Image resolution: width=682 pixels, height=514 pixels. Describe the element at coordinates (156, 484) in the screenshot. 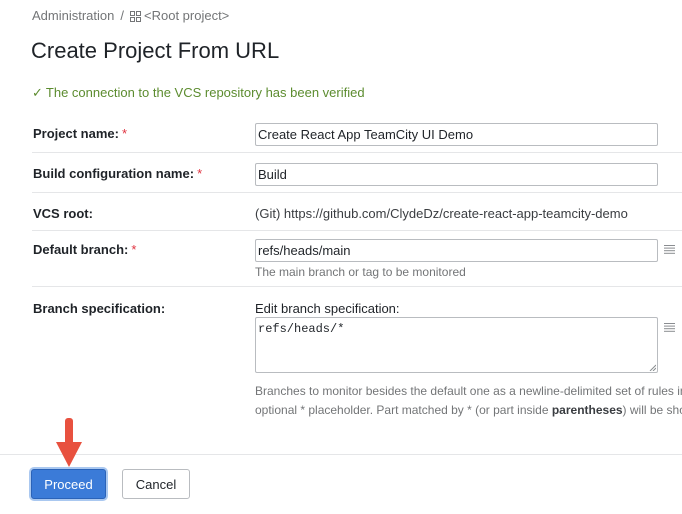

I see `cancel-button: Cancel` at that location.